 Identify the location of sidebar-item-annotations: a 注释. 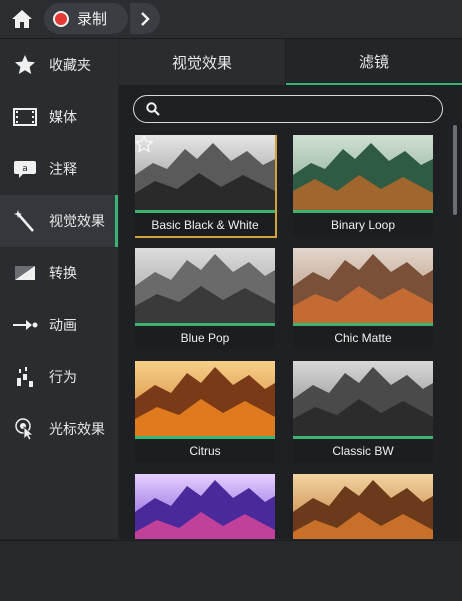
(59, 169).